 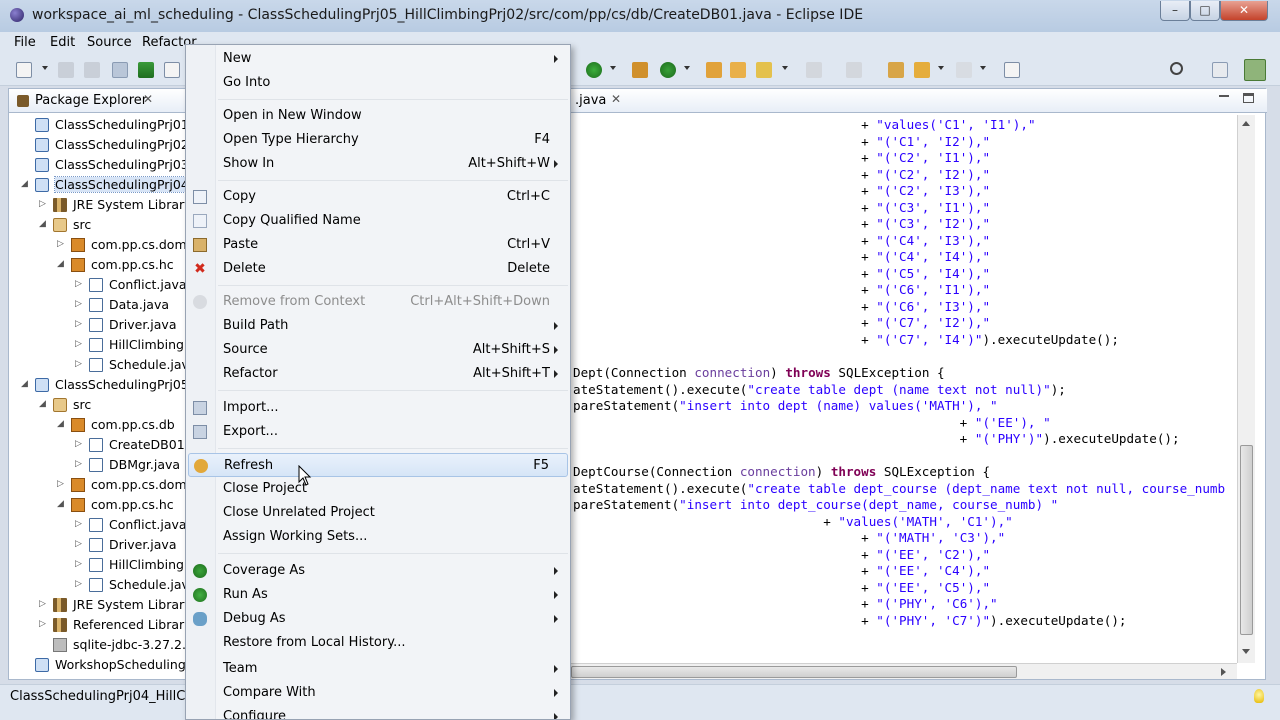 I want to click on new-folder-icon, so click(x=738, y=70).